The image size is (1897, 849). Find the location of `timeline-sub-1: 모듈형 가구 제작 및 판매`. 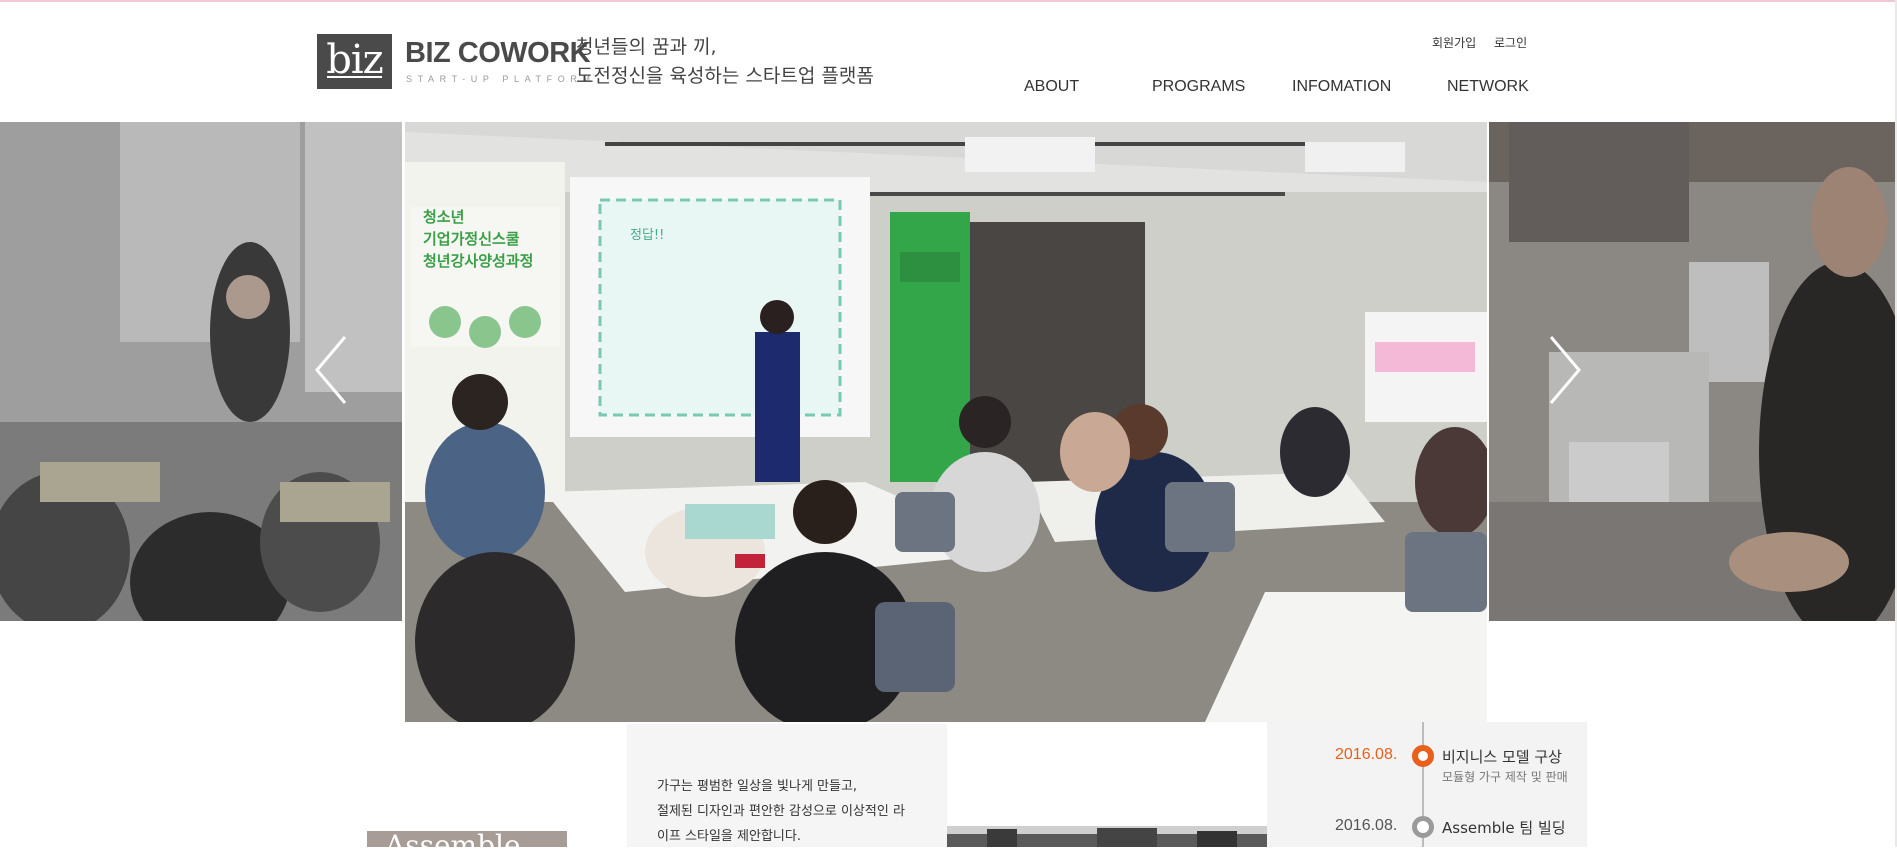

timeline-sub-1: 모듈형 가구 제작 및 판매 is located at coordinates (1505, 777).